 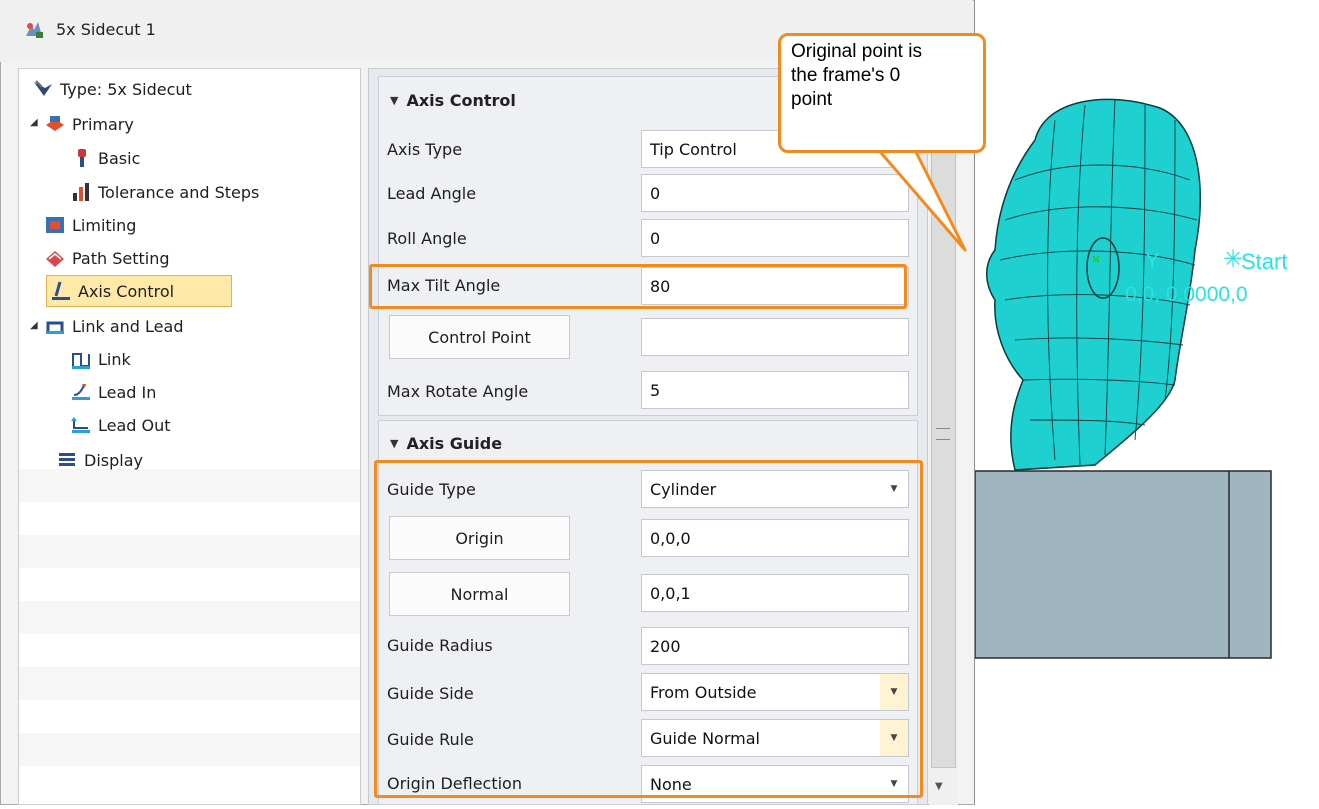 I want to click on lead-angle-label: Lead Angle, so click(x=432, y=193).